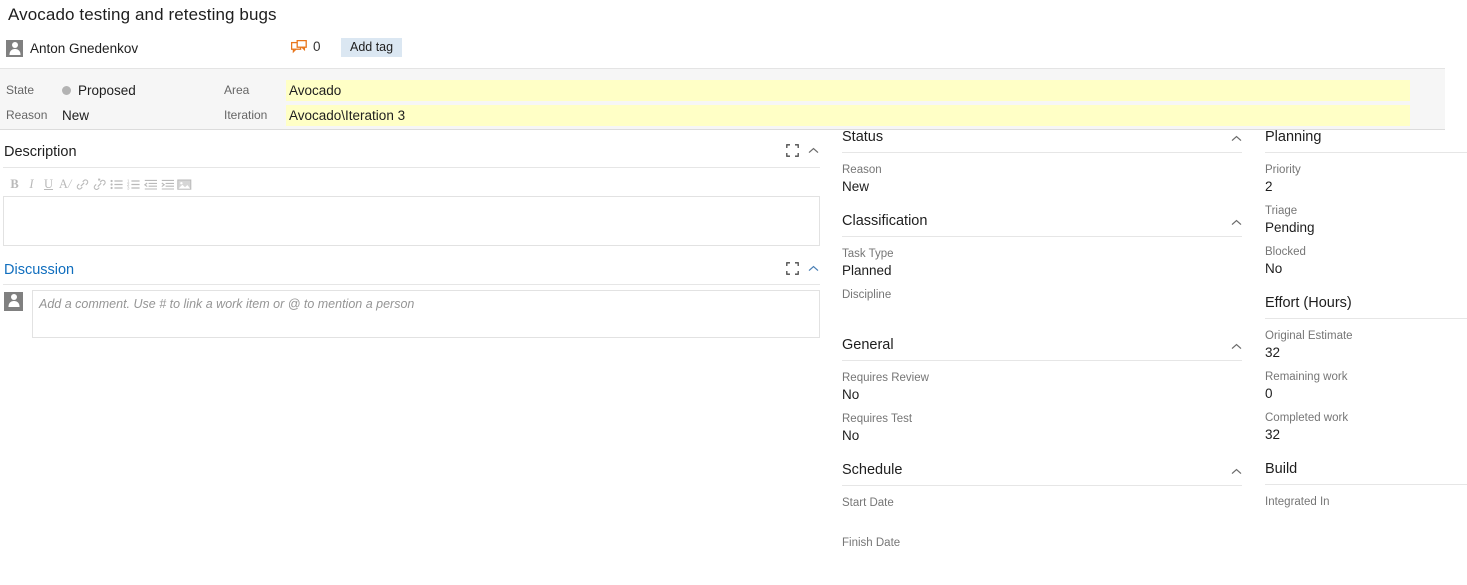 This screenshot has height=585, width=1467. I want to click on field-value-reason: New, so click(1042, 186).